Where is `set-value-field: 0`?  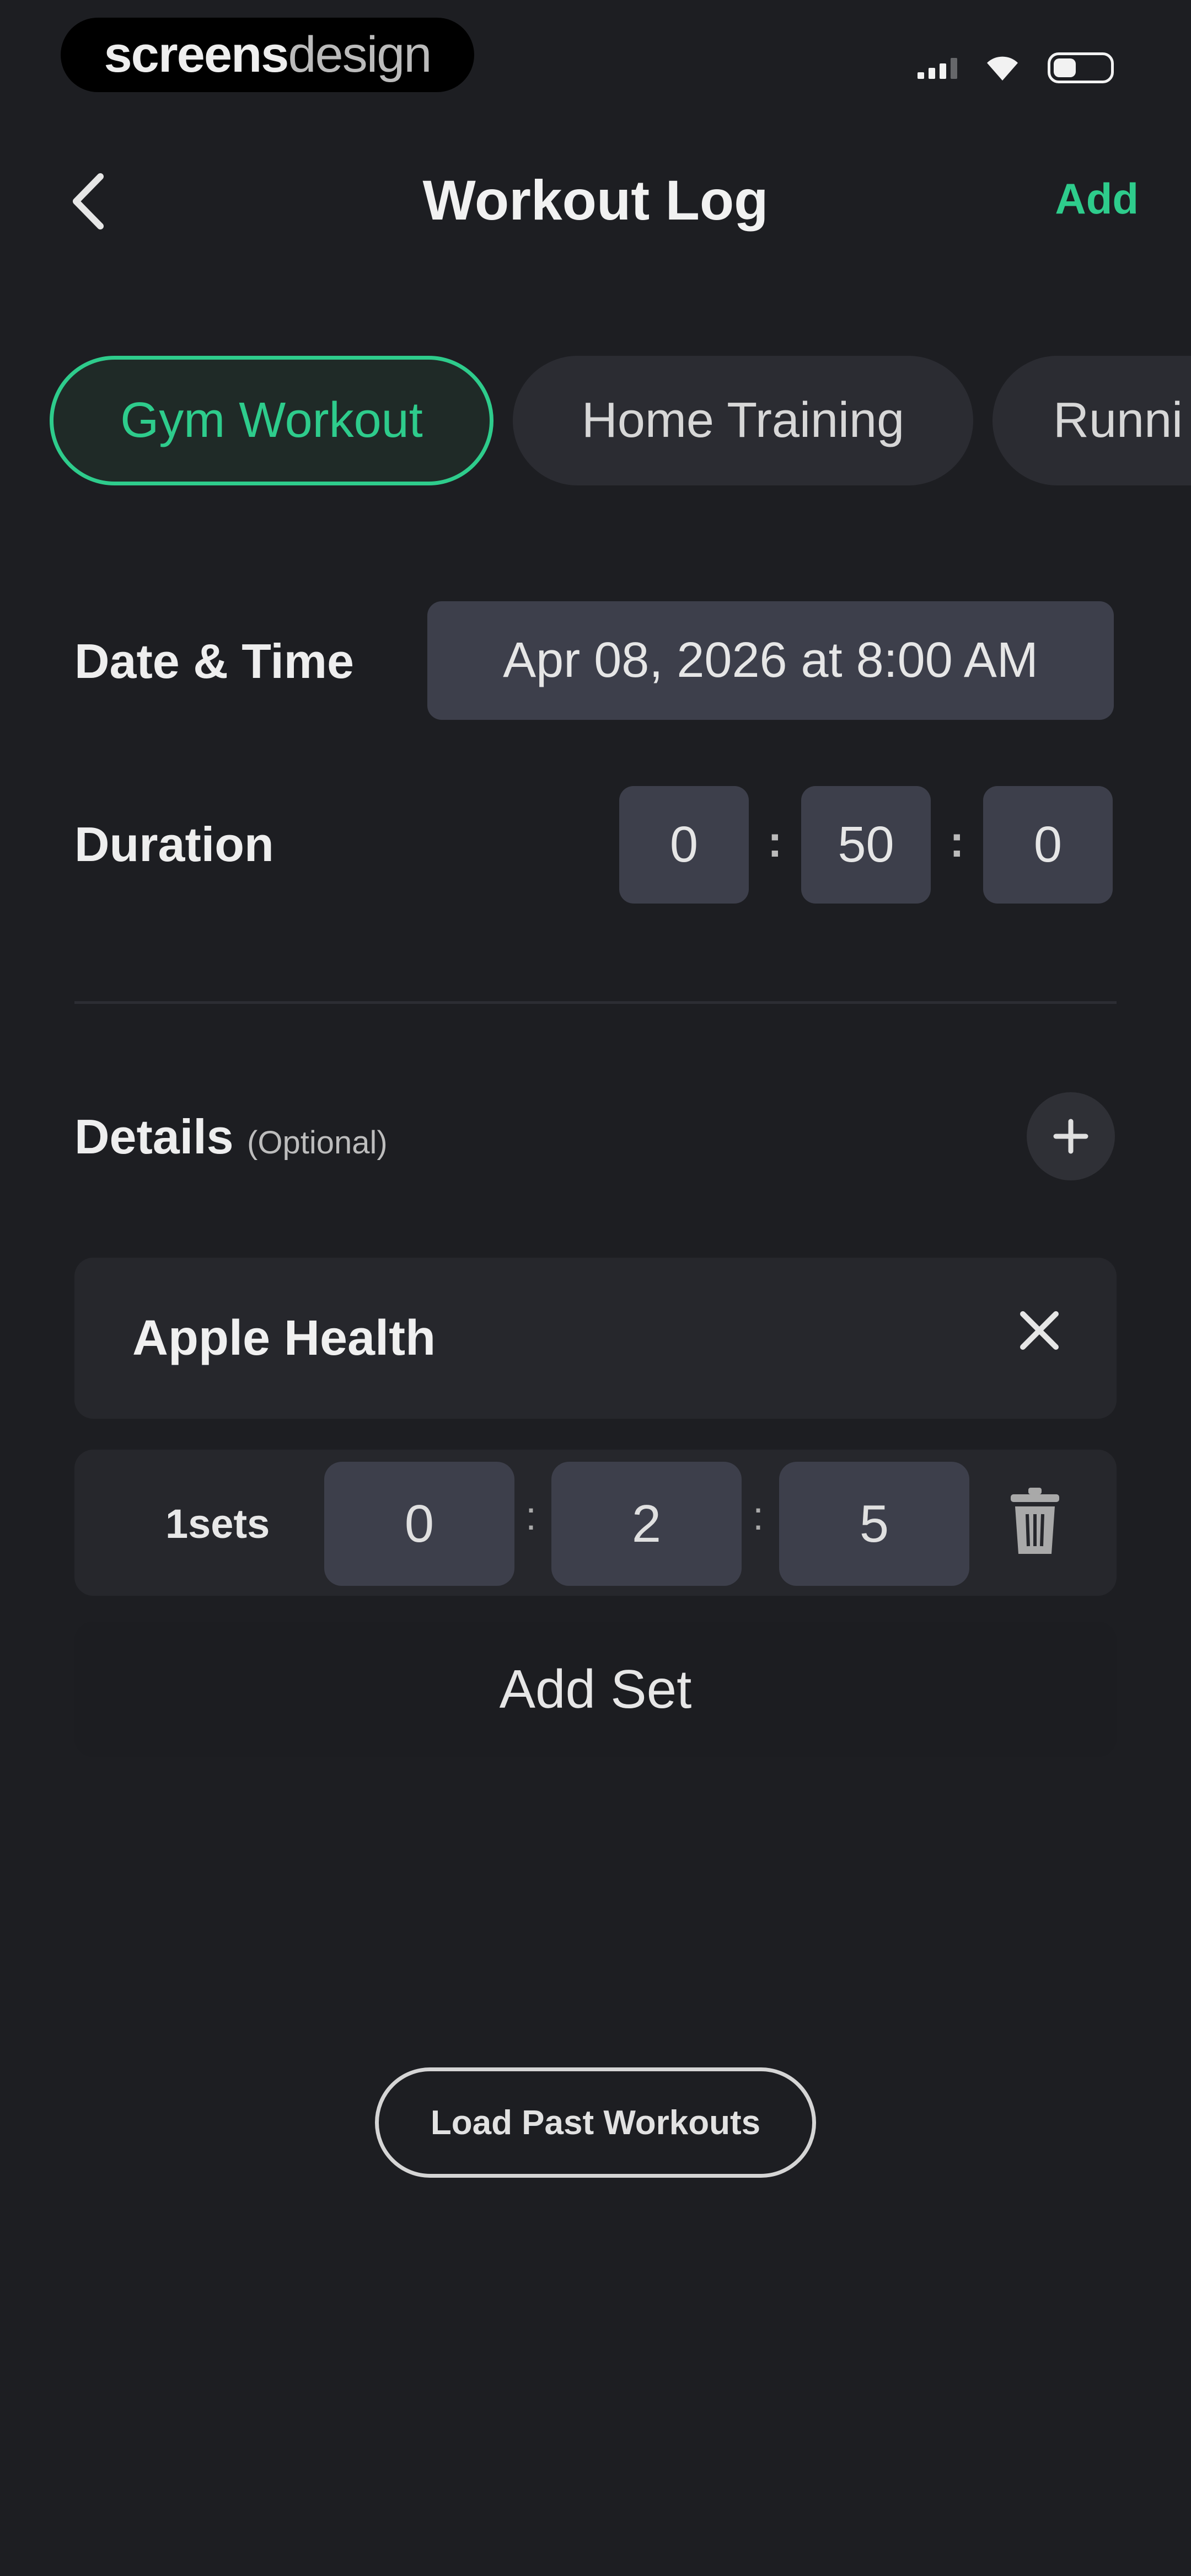 set-value-field: 0 is located at coordinates (419, 1524).